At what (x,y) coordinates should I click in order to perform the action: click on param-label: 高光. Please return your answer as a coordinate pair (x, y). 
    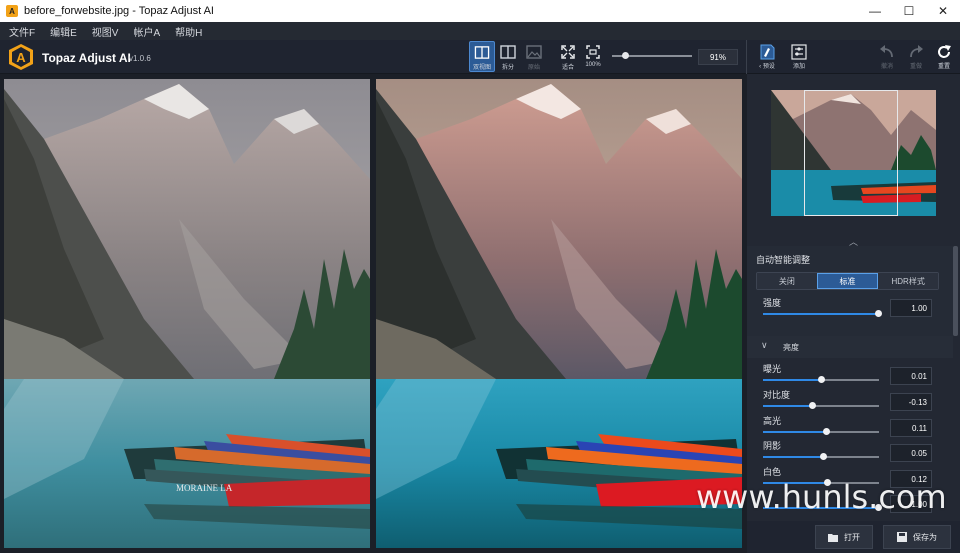
    Looking at the image, I should click on (772, 421).